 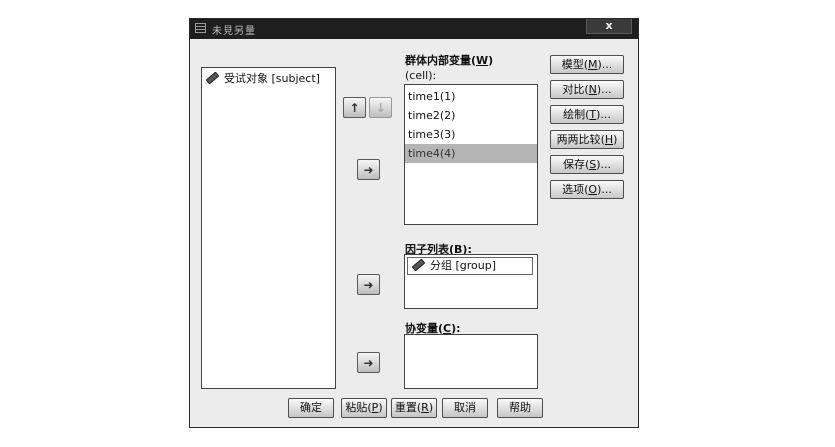 I want to click on within-subjects-label: 群体内部变量(W), so click(x=449, y=60).